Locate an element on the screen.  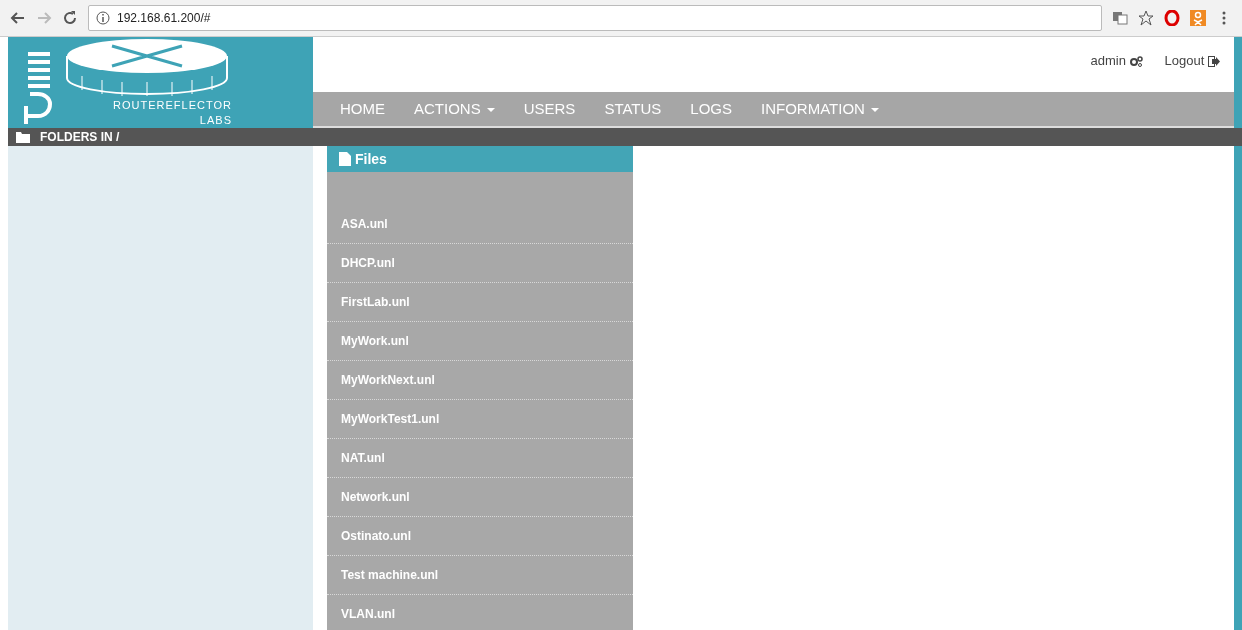
file-link: Ostinato.unl is located at coordinates (376, 536).